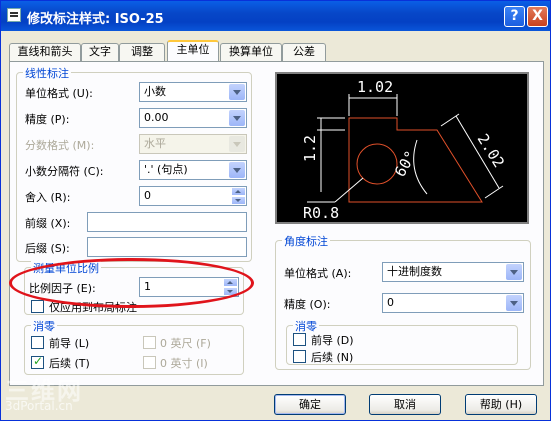 Image resolution: width=551 pixels, height=421 pixels. Describe the element at coordinates (193, 170) in the screenshot. I see `decimal-separator-select: '.' (句点)` at that location.